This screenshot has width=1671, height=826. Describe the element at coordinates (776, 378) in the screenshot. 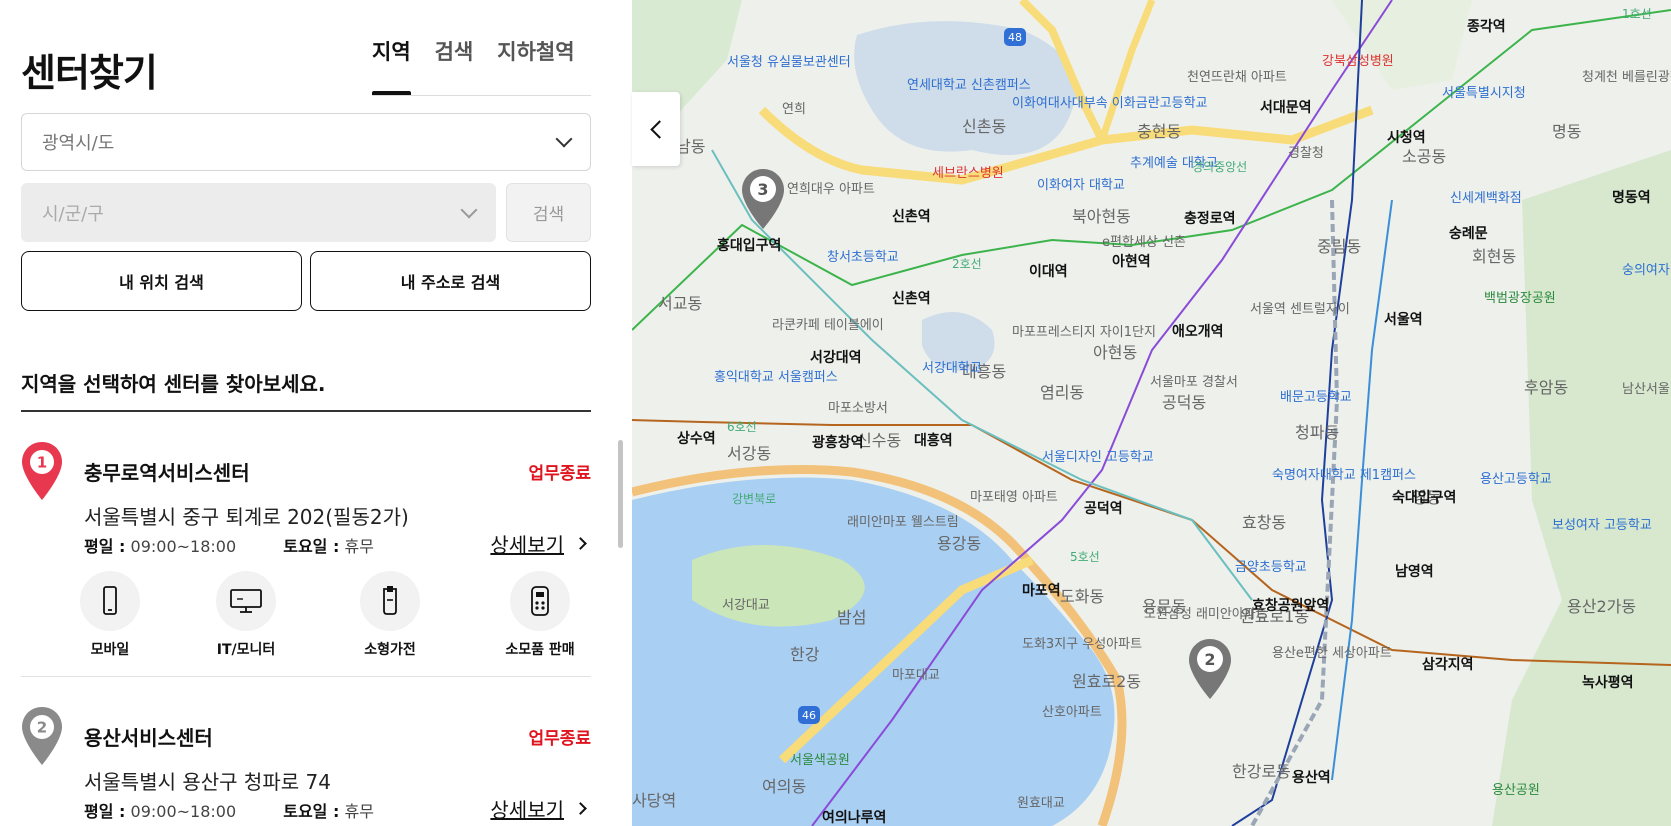

I see `map-label-poi: 홍익대학교 서울캠퍼스` at that location.